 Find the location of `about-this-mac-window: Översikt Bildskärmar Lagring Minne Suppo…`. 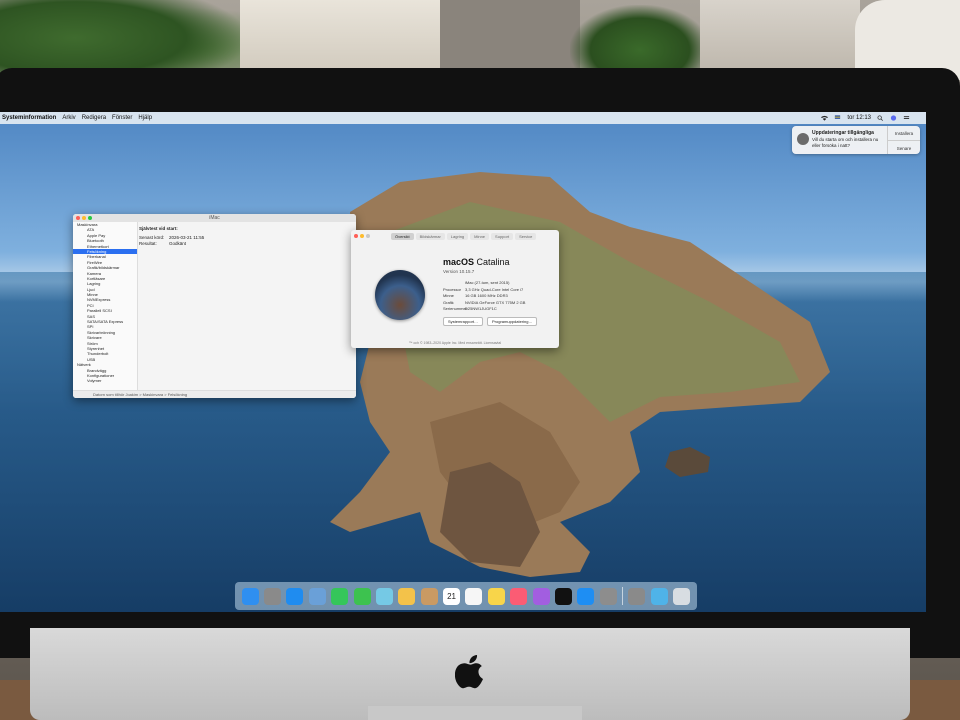

about-this-mac-window: Översikt Bildskärmar Lagring Minne Suppo… is located at coordinates (455, 289).